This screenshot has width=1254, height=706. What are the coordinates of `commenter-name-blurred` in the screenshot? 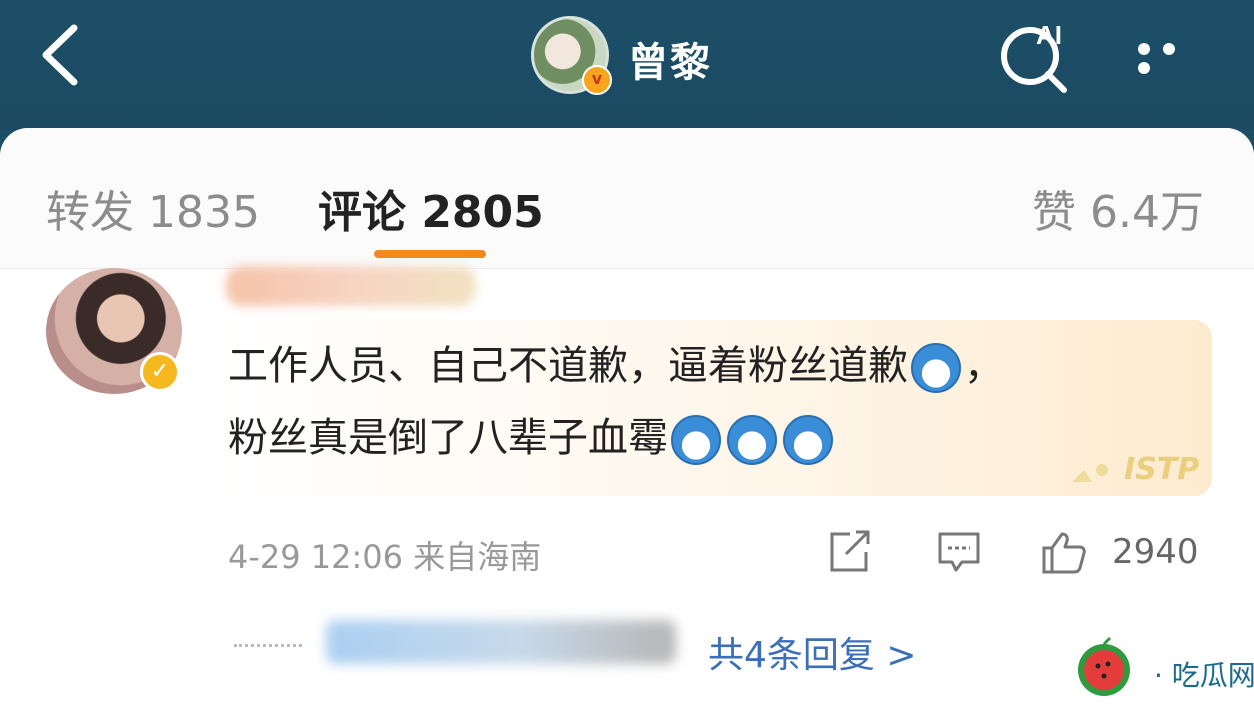 It's located at (351, 286).